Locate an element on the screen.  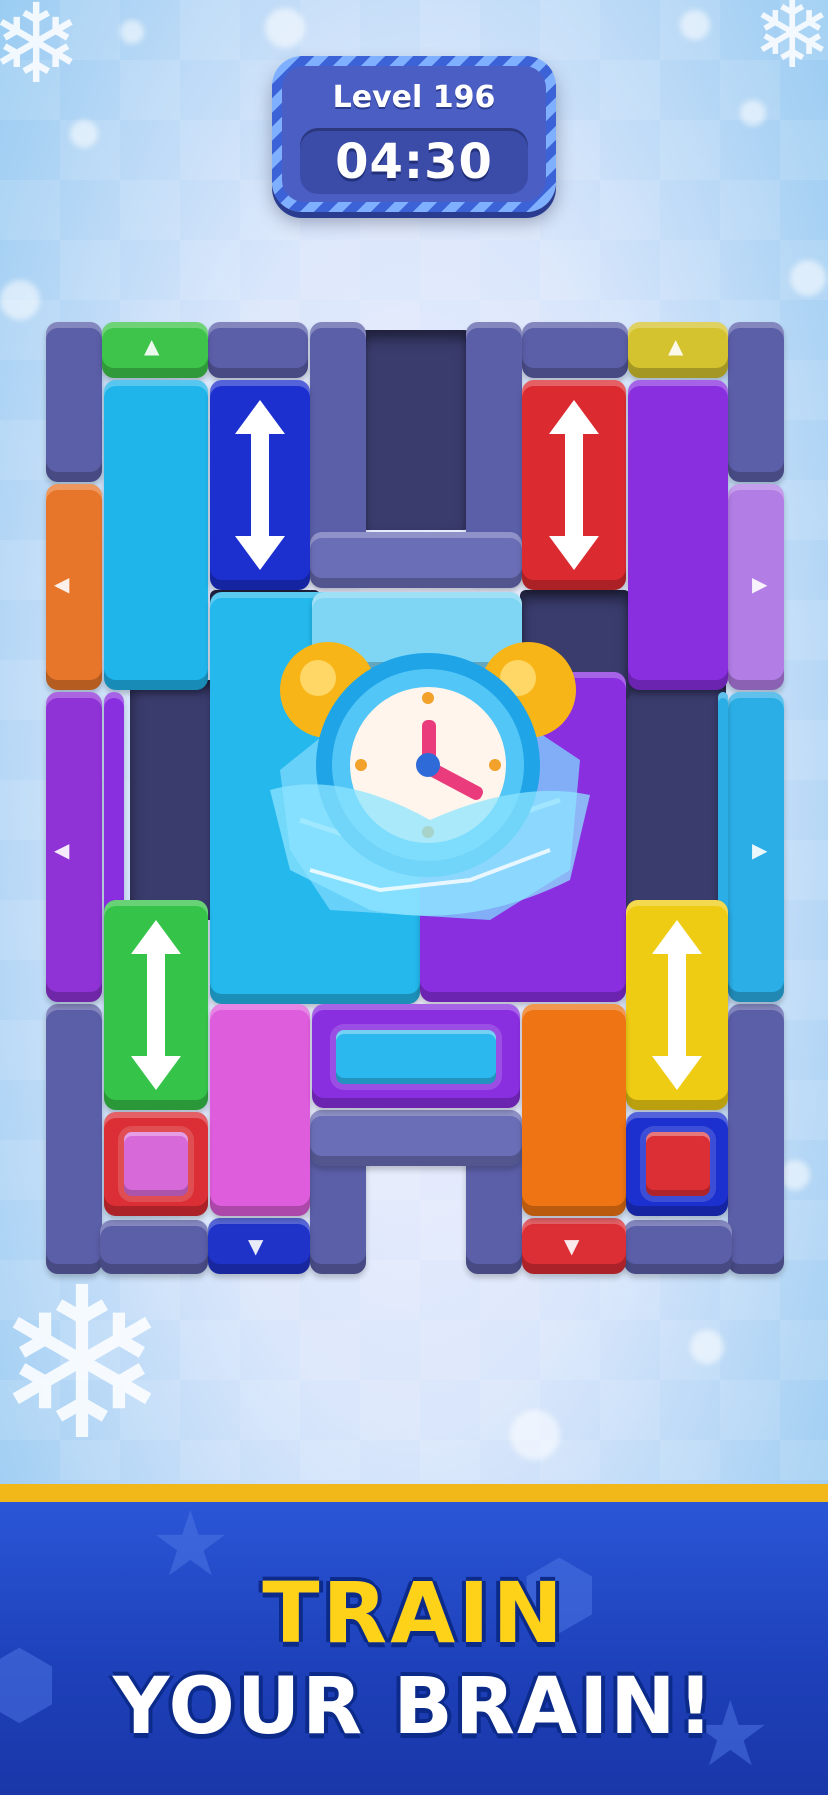
gem-red is located at coordinates (678, 1164).